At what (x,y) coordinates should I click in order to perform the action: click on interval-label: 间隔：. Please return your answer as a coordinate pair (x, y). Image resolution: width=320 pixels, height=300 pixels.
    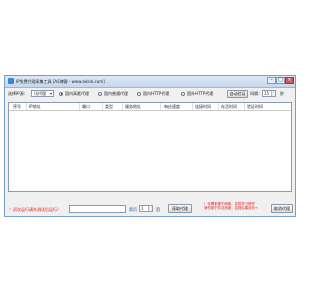
    Looking at the image, I should click on (256, 93).